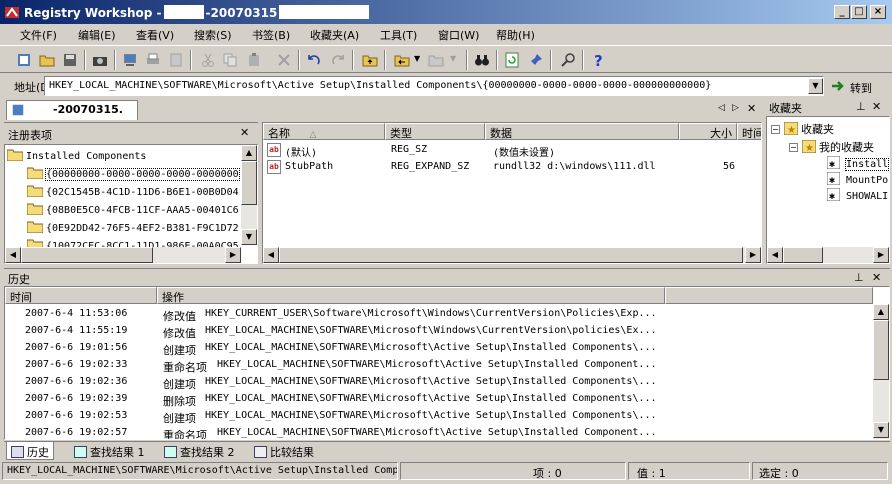  I want to click on undo-icon, so click(314, 60).